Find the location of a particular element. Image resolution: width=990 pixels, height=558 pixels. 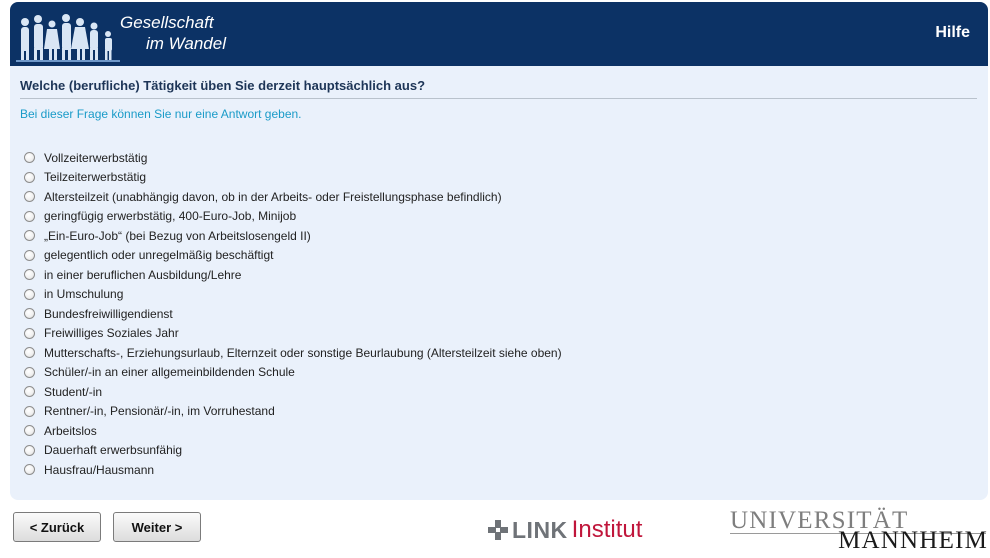

help-link: Hilfe is located at coordinates (952, 33).